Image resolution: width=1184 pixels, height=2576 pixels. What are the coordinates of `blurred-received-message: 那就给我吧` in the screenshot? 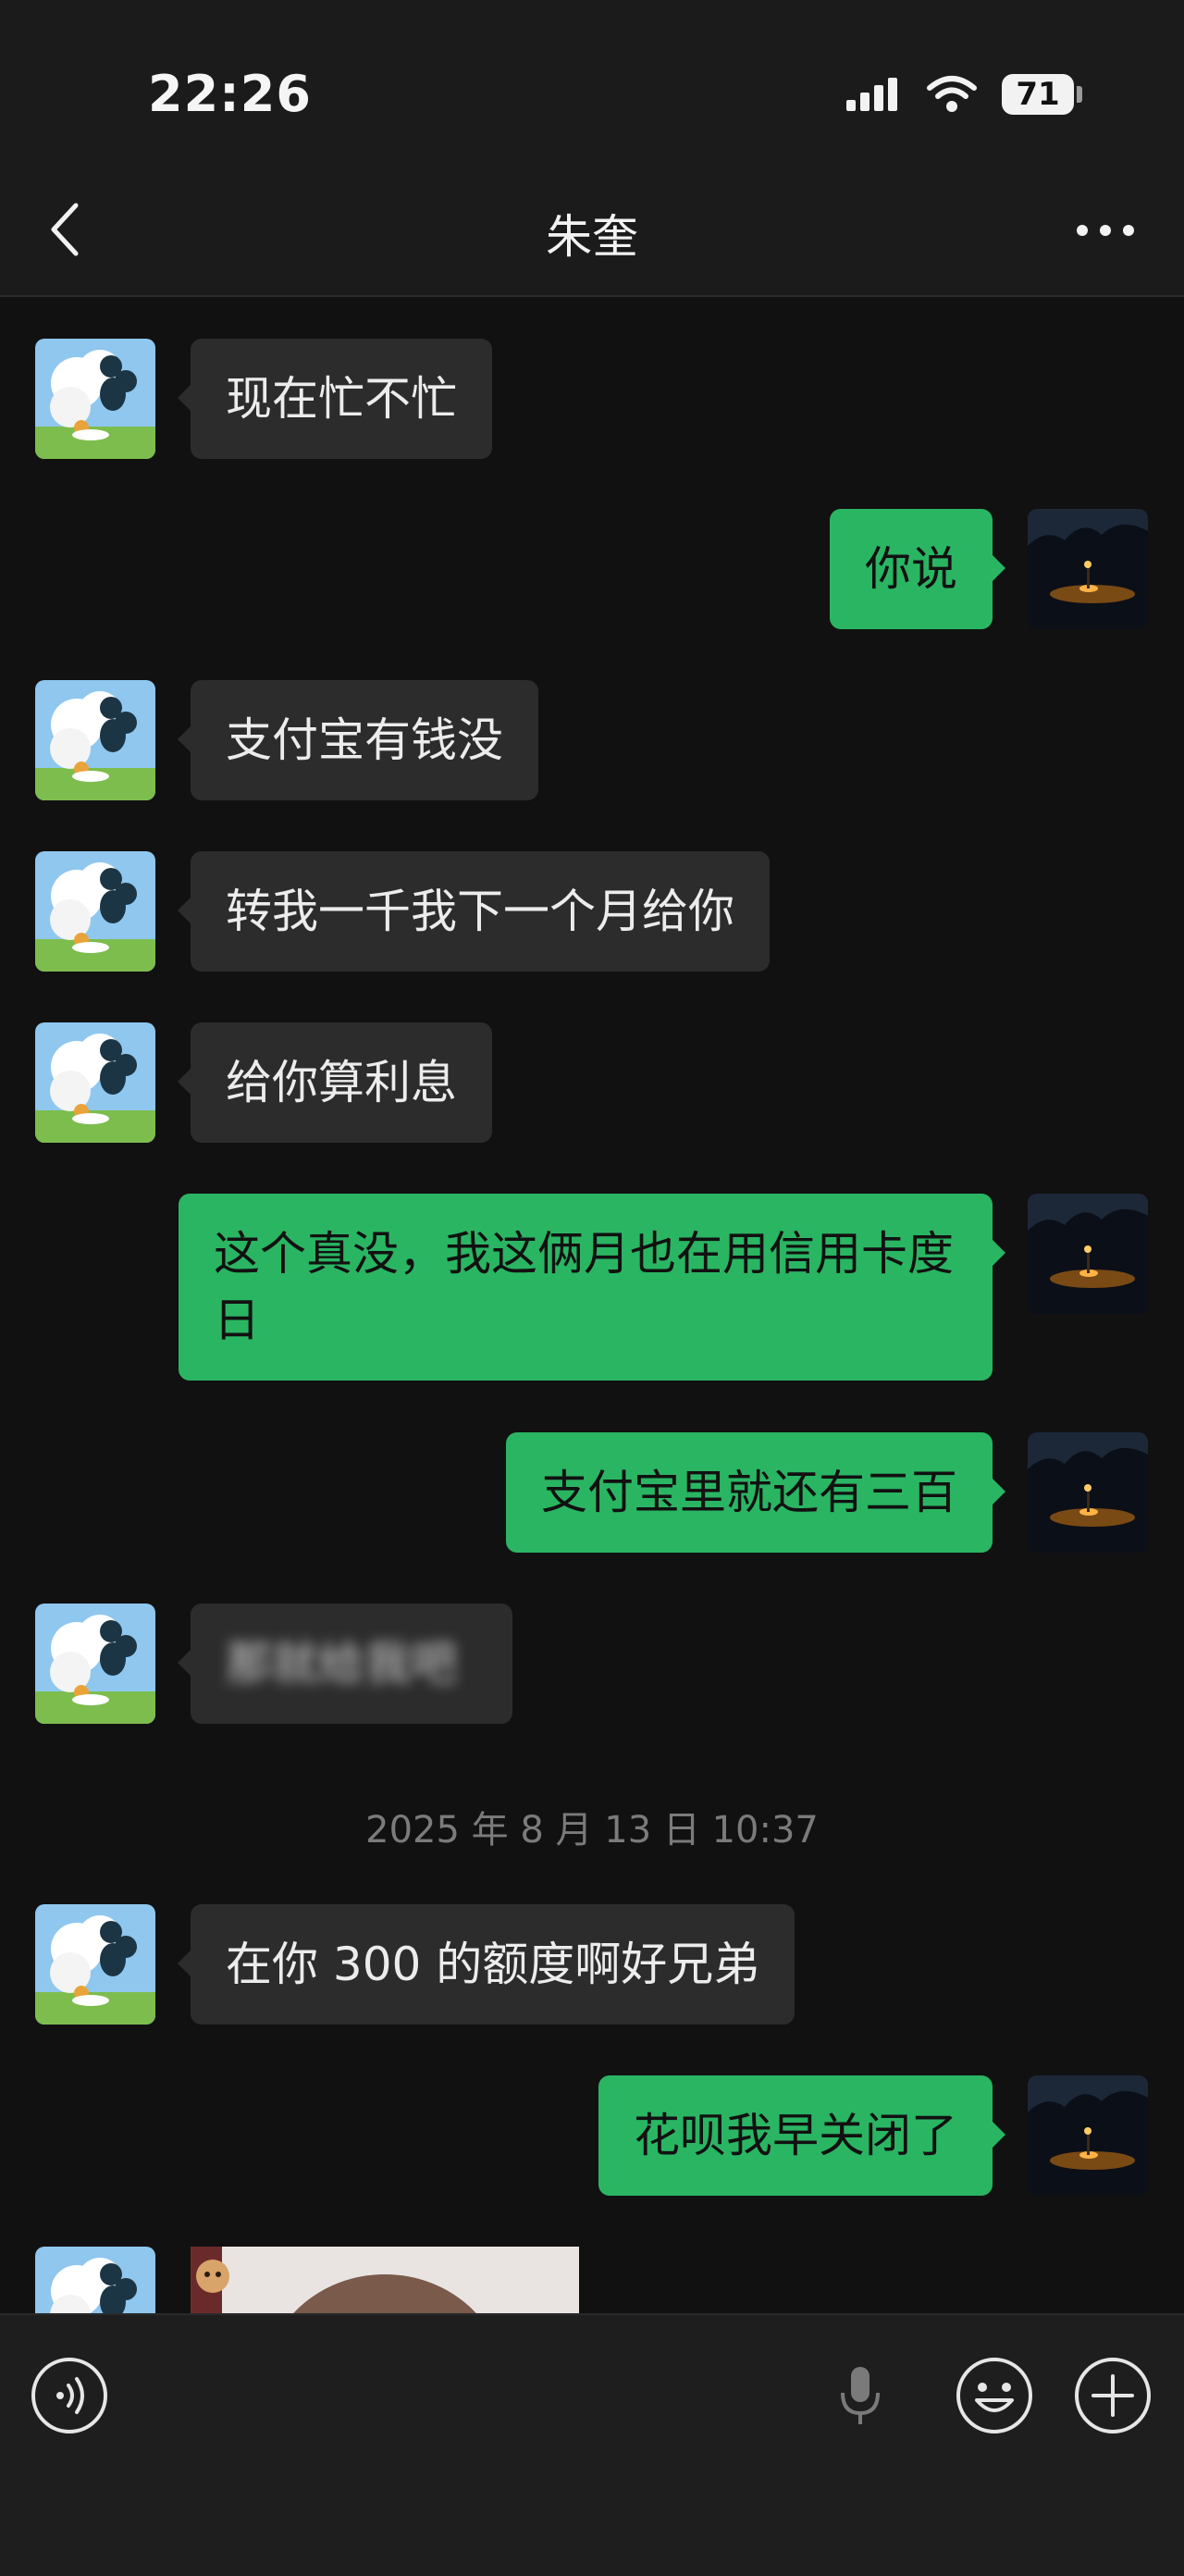 It's located at (345, 1664).